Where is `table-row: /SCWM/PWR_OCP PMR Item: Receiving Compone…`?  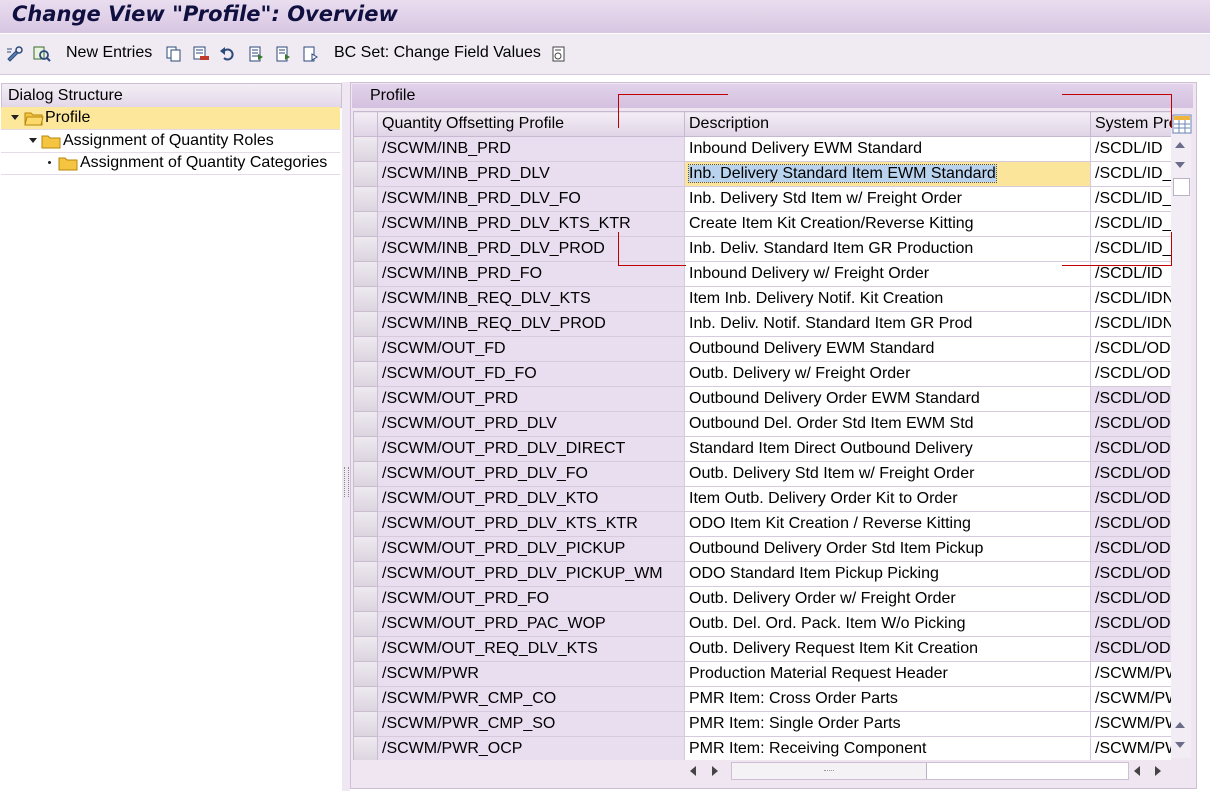 table-row: /SCWM/PWR_OCP PMR Item: Receiving Compone… is located at coordinates (762, 748).